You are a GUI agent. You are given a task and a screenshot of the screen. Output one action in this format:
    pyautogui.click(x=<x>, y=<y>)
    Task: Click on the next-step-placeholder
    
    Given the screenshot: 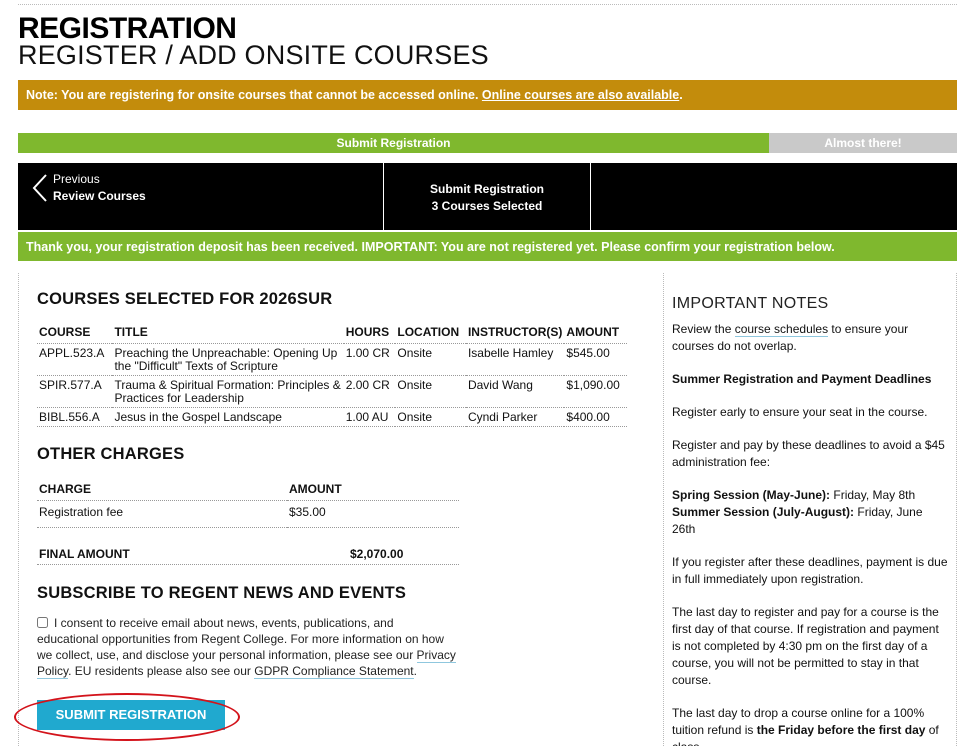 What is the action you would take?
    pyautogui.click(x=774, y=196)
    